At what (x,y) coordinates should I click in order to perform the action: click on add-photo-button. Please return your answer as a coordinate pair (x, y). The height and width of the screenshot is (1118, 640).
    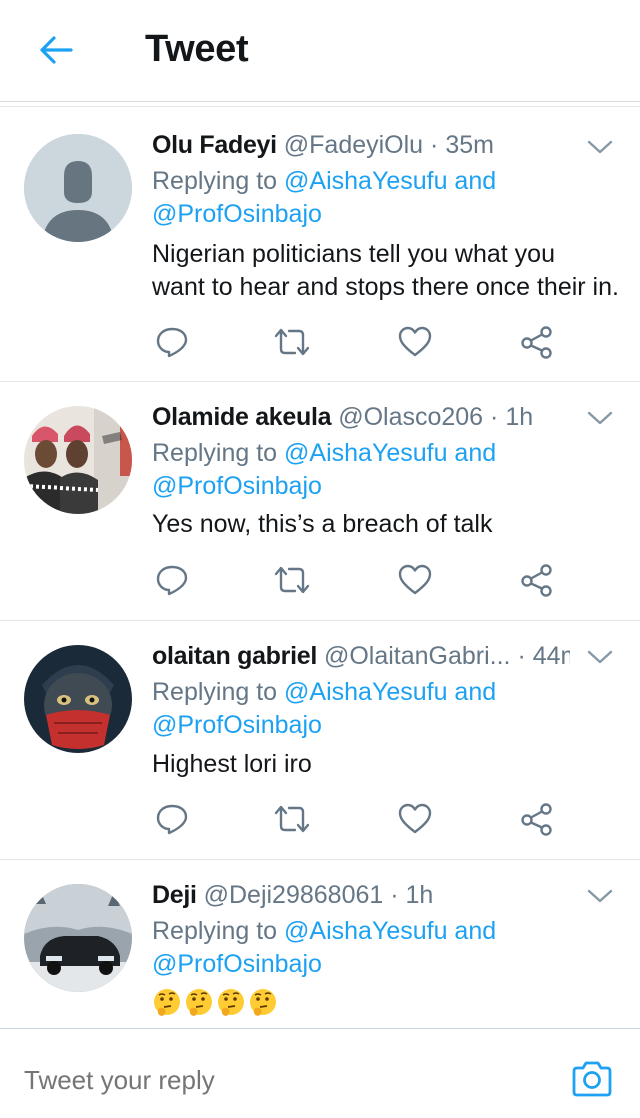
    Looking at the image, I should click on (592, 1079).